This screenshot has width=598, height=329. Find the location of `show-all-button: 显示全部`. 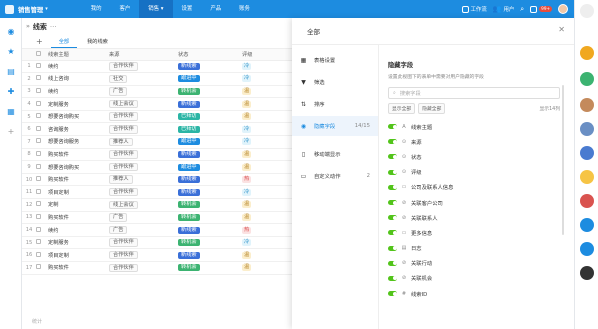

show-all-button: 显示全部 is located at coordinates (402, 108).